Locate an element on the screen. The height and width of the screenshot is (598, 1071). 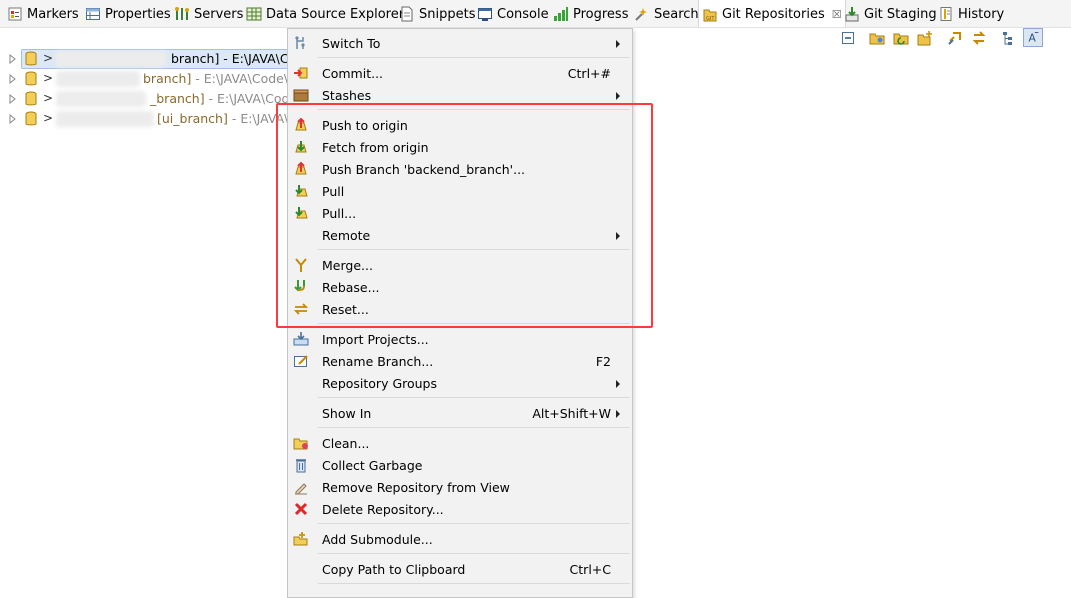
tab-history: History is located at coordinates (971, 13).